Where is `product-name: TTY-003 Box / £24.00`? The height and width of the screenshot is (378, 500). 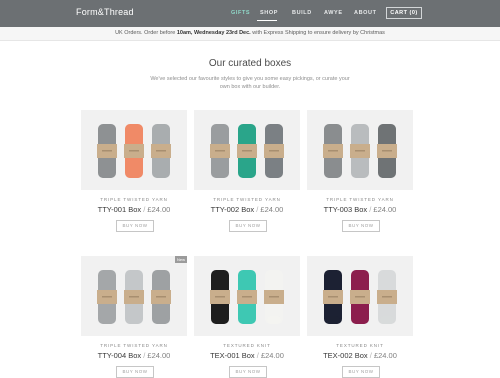
product-name: TTY-003 Box / £24.00 is located at coordinates (360, 209).